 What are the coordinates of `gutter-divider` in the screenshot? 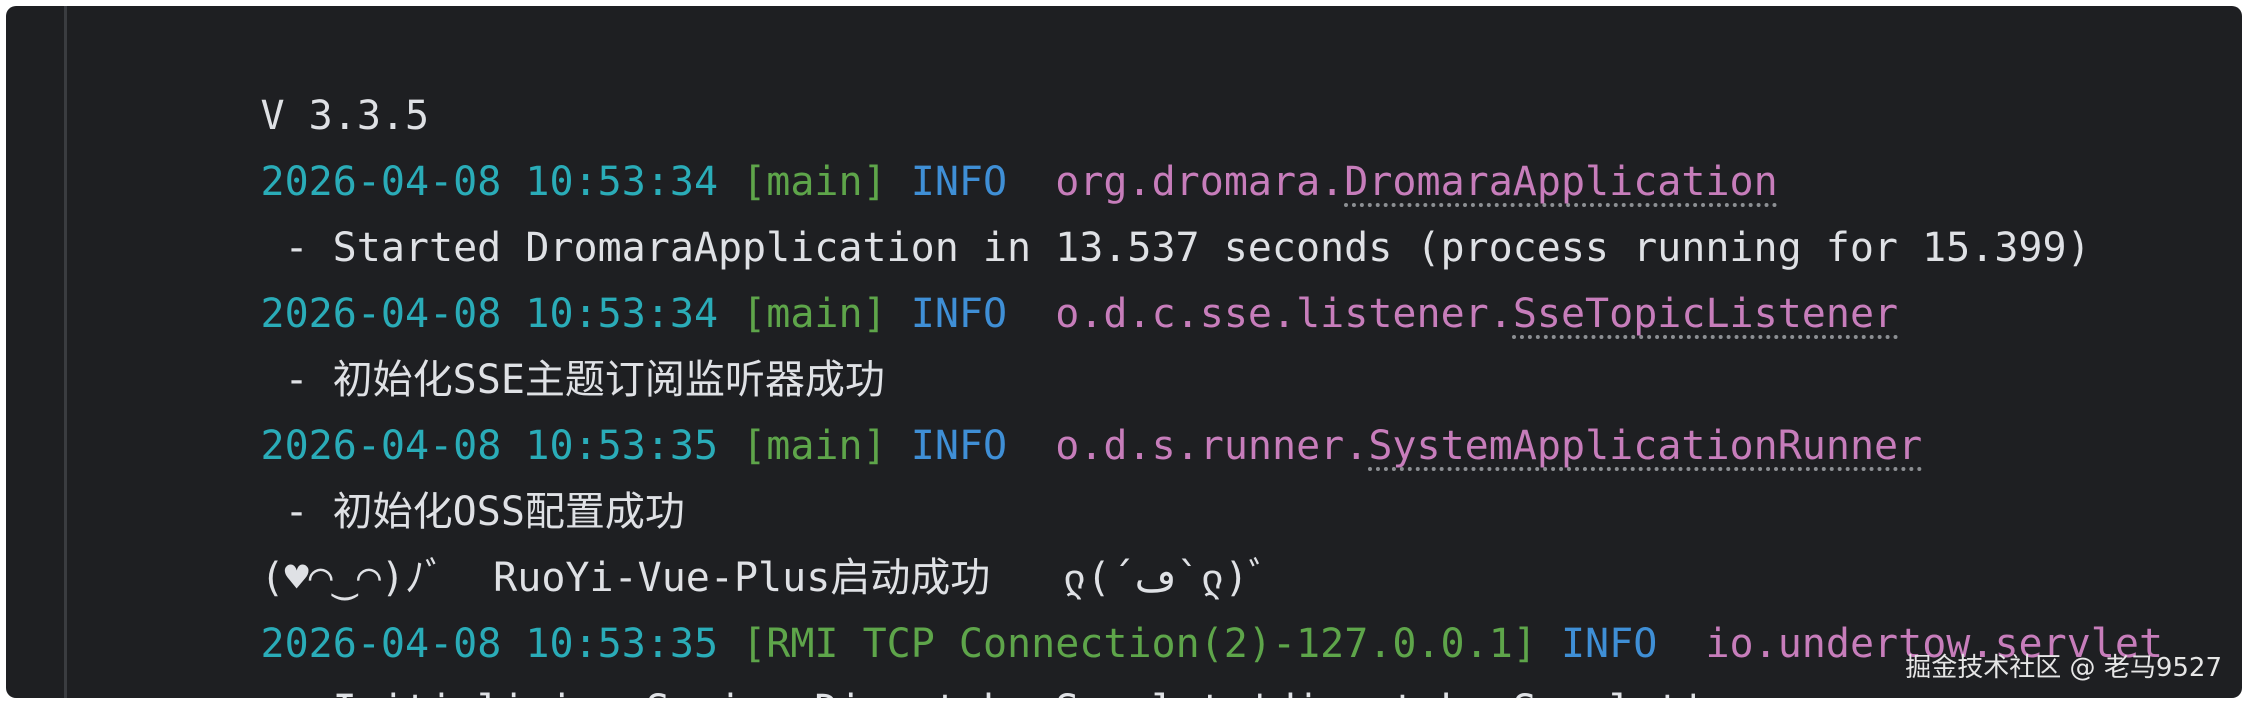 It's located at (65, 352).